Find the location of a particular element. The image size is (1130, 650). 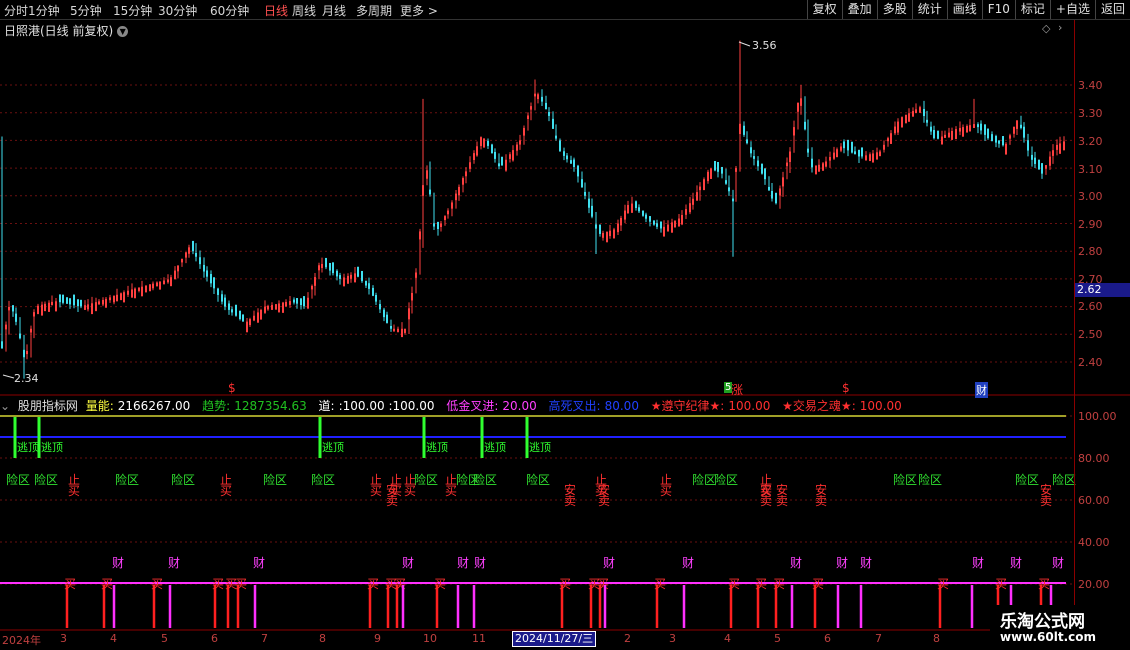

month-label: 9 is located at coordinates (377, 638).